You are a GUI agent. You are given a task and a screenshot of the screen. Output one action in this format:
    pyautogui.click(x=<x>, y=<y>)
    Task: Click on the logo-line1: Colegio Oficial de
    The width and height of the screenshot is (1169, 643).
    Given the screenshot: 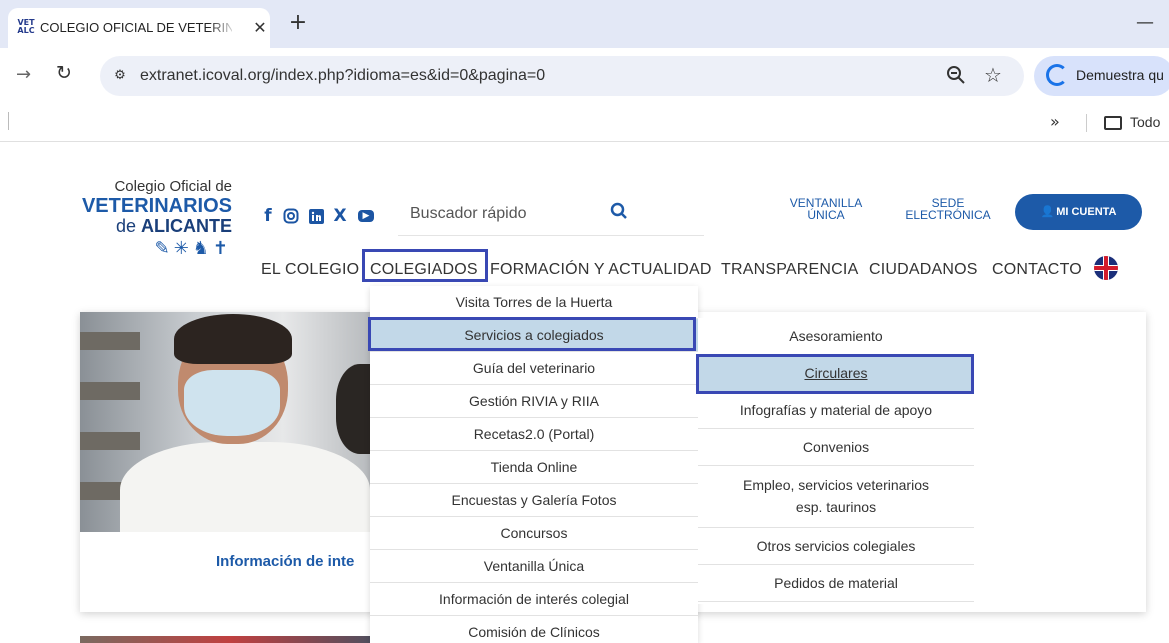 What is the action you would take?
    pyautogui.click(x=173, y=186)
    